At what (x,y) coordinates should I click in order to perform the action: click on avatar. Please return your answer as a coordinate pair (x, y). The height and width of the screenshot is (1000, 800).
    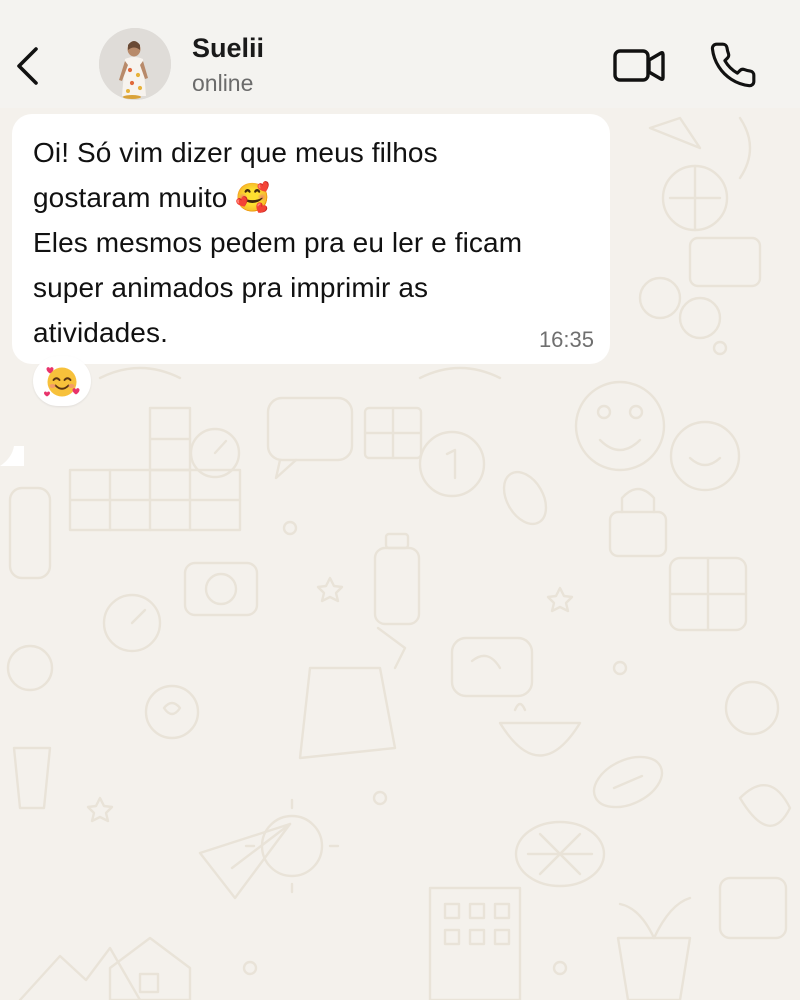
    Looking at the image, I should click on (135, 64).